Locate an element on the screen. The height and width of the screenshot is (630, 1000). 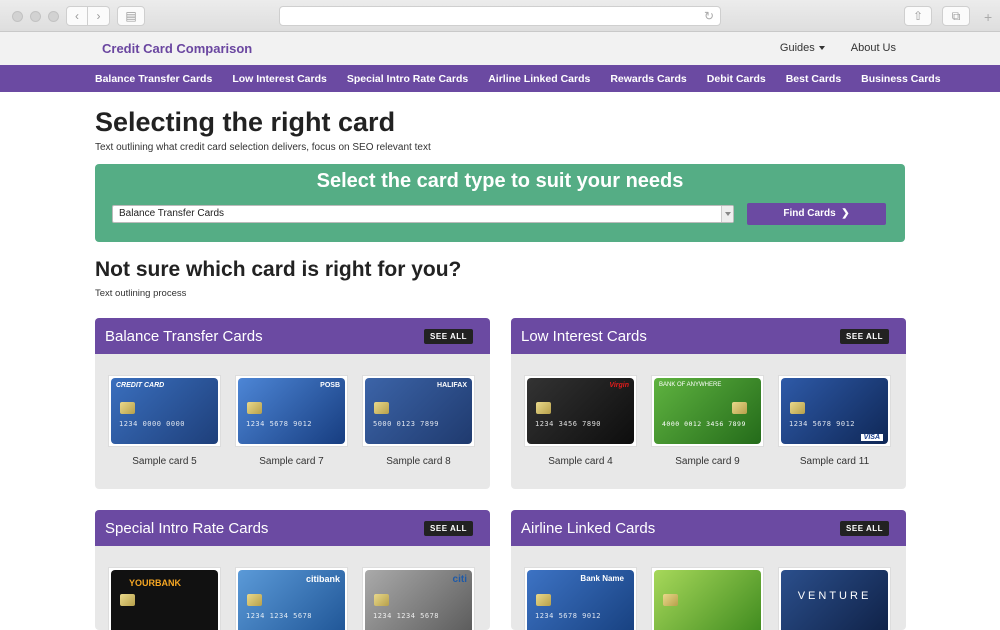
card-caption: Sample card 5 is located at coordinates (164, 461).